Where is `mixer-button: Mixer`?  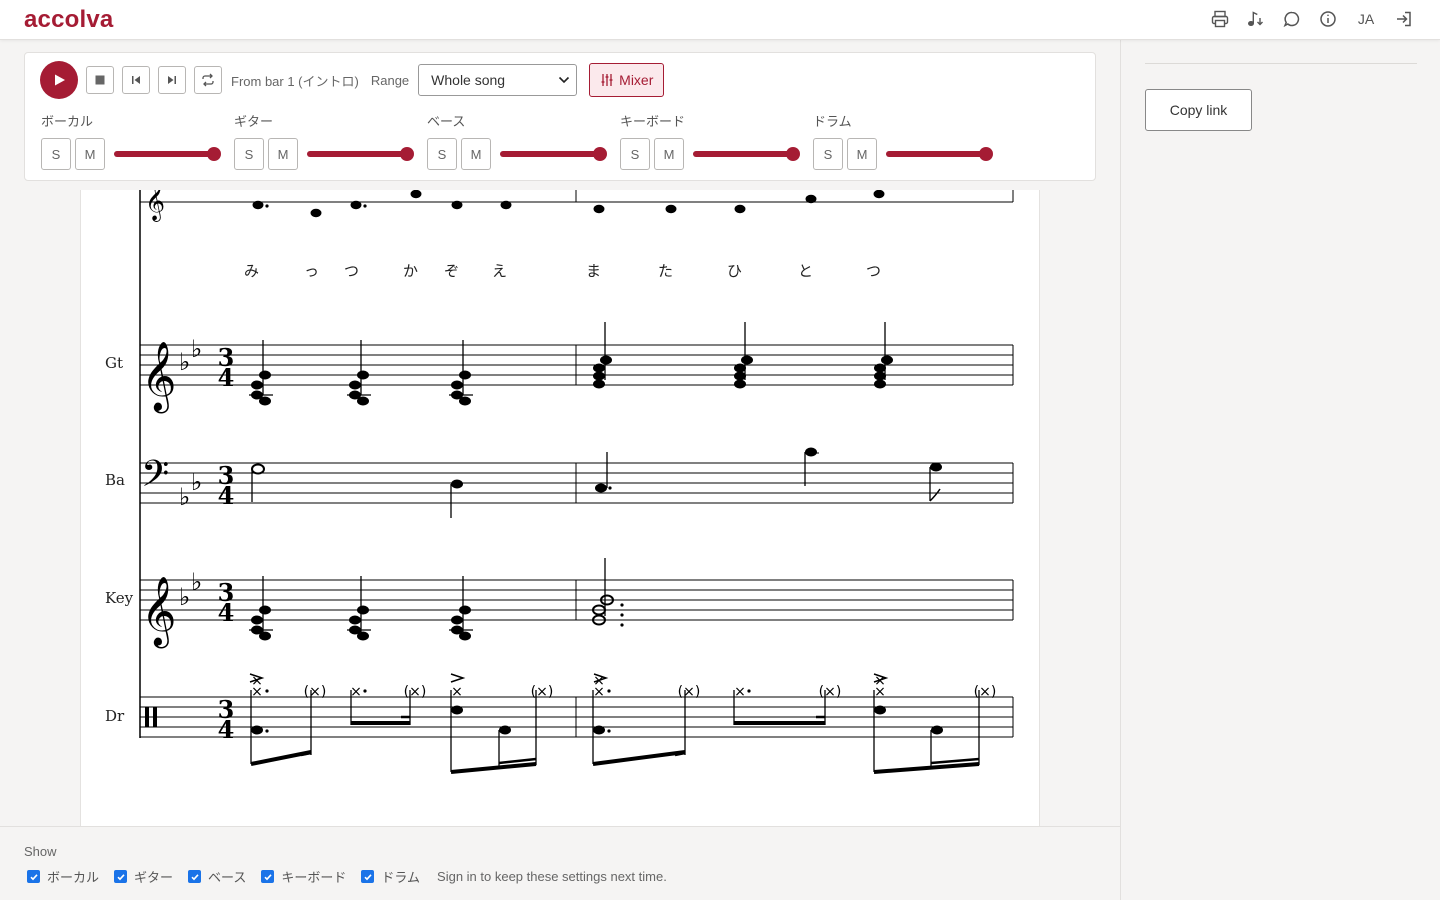 mixer-button: Mixer is located at coordinates (627, 80).